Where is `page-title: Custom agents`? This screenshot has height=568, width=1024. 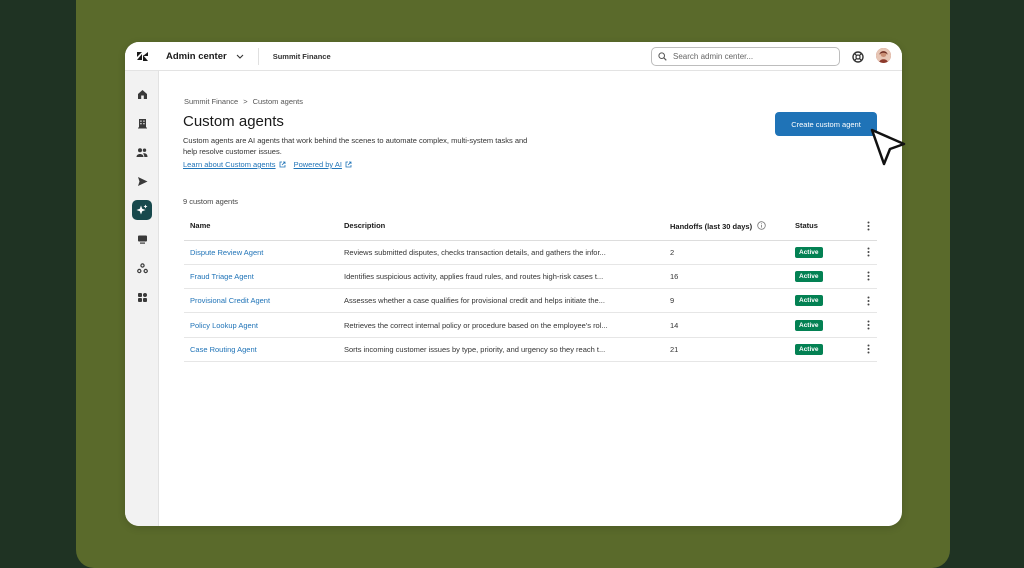 page-title: Custom agents is located at coordinates (233, 121).